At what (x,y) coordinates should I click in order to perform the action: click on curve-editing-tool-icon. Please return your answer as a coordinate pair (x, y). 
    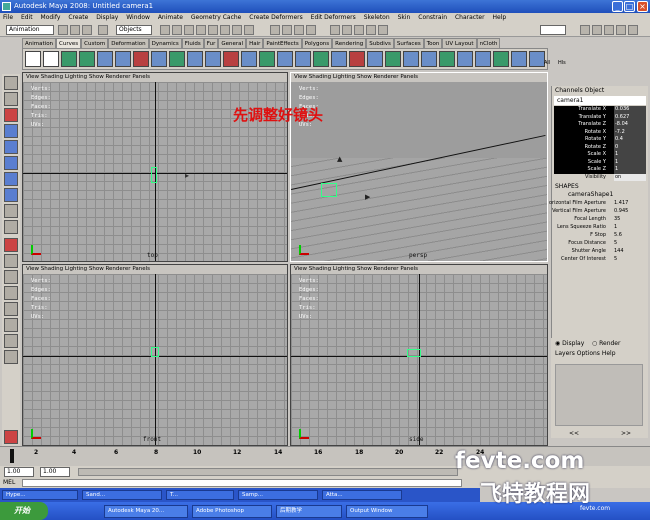
    Looking at the image, I should click on (501, 59).